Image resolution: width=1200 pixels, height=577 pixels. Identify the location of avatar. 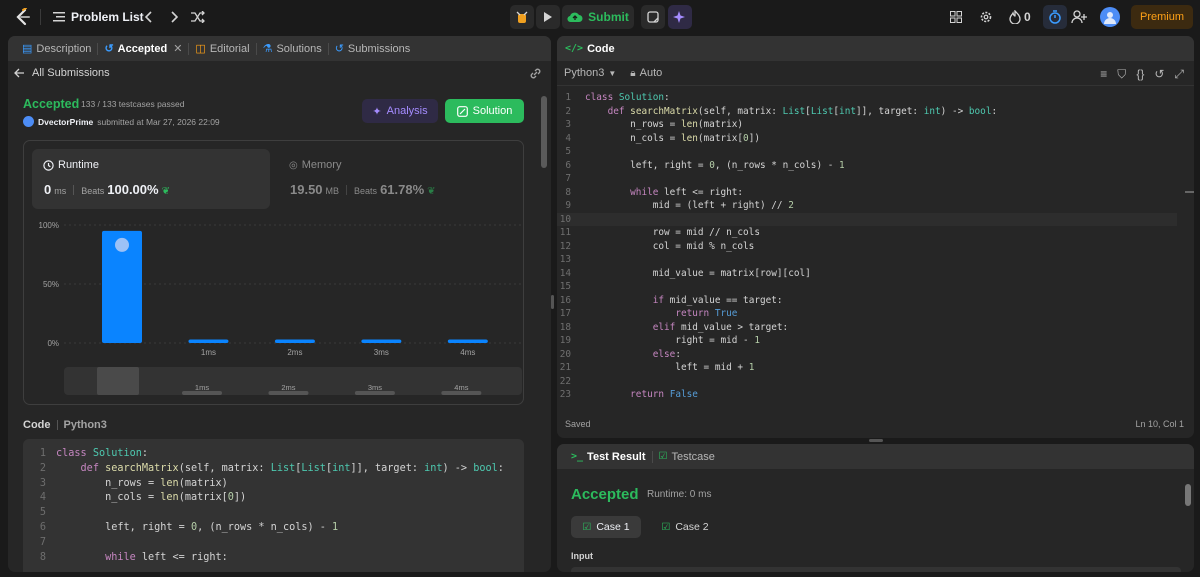
(1110, 17).